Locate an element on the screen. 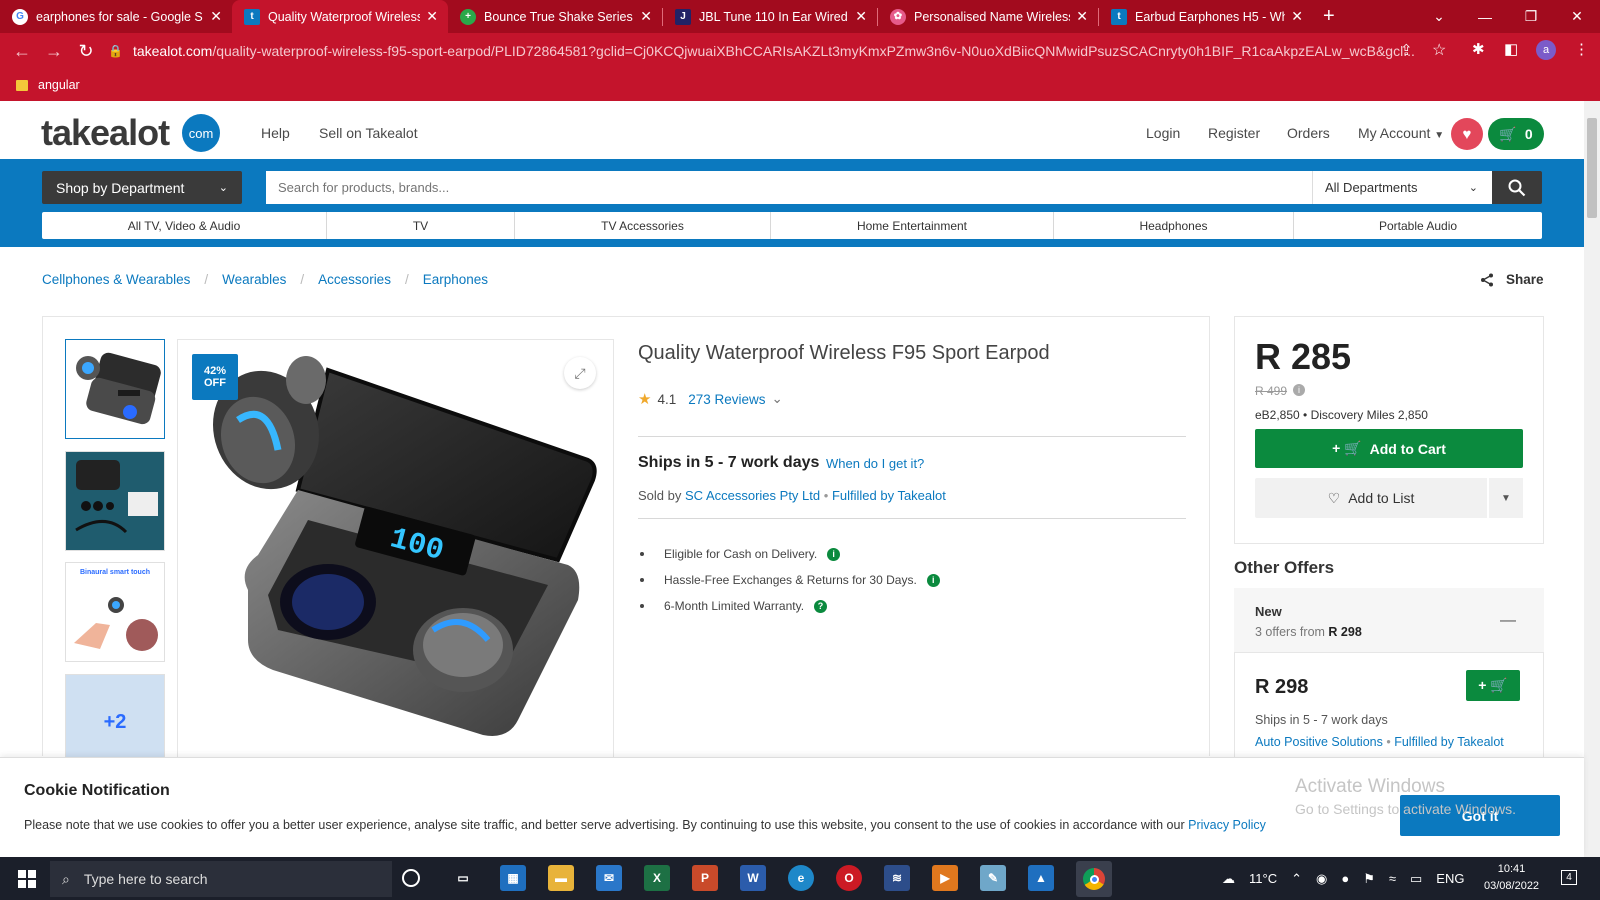  cart-button: 🛒 0 is located at coordinates (1516, 134).